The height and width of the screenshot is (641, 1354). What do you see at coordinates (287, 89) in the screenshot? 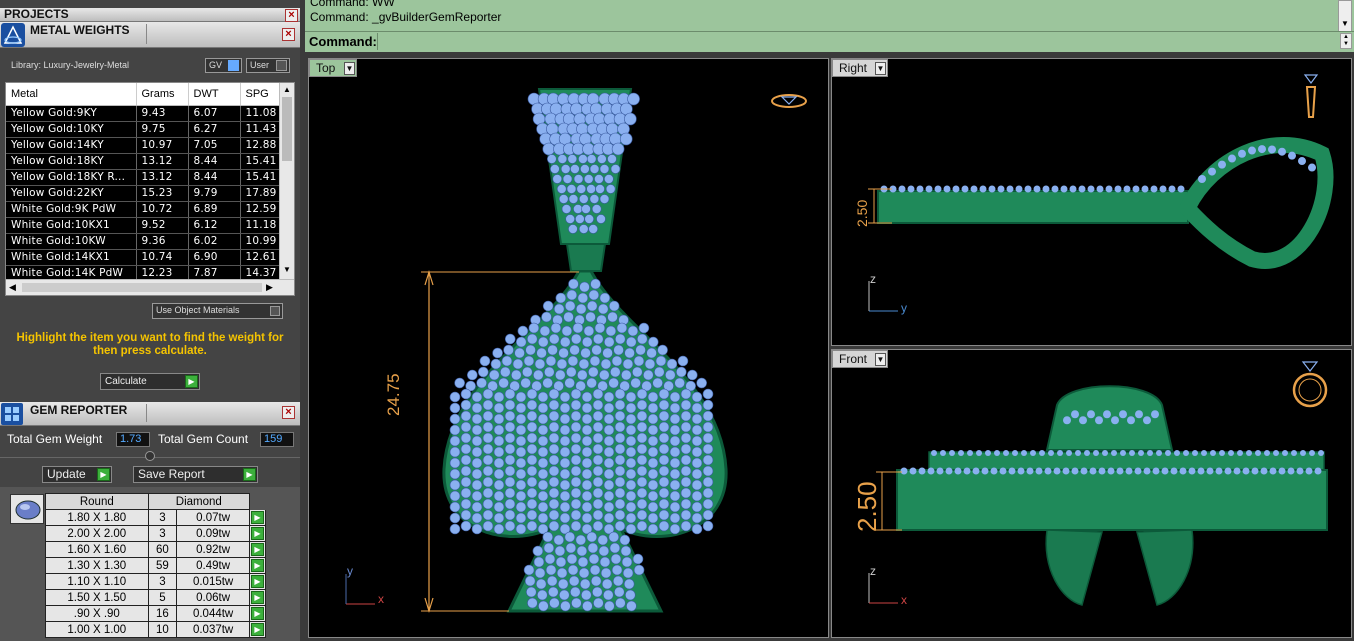
I see `scroll-up-icon: ▲` at bounding box center [287, 89].